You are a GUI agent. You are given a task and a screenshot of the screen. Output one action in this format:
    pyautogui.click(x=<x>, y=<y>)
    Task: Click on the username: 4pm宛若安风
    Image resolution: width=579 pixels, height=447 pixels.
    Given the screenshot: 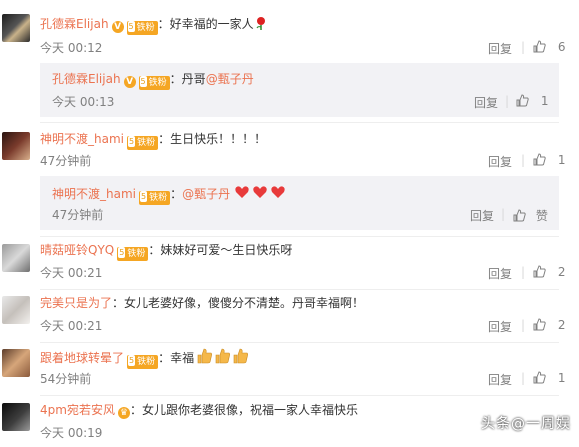 What is the action you would take?
    pyautogui.click(x=77, y=410)
    